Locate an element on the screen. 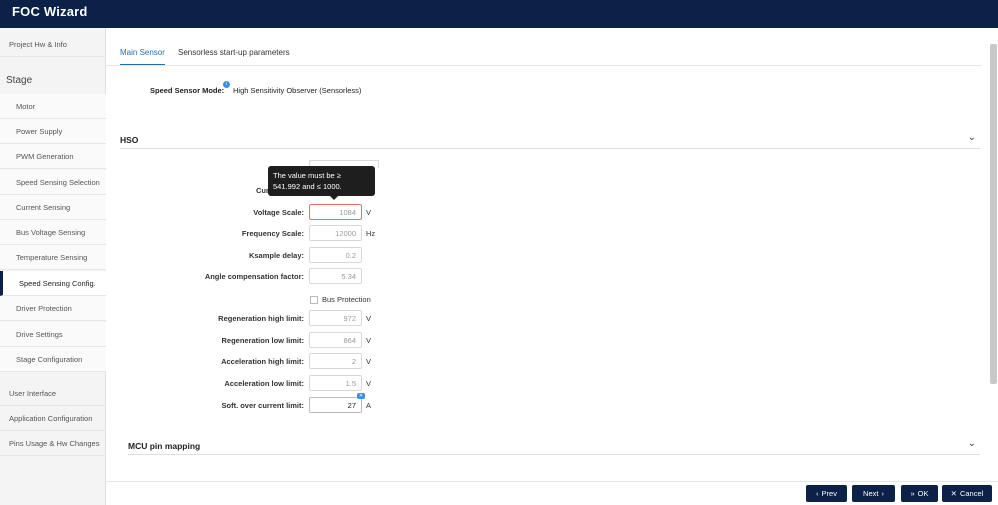 This screenshot has height=505, width=998. acceleration-low-input is located at coordinates (335, 383).